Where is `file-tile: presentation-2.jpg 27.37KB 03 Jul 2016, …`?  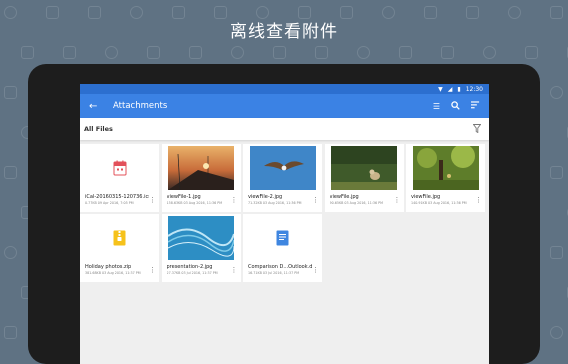 file-tile: presentation-2.jpg 27.37KB 03 Jul 2016, … is located at coordinates (201, 248).